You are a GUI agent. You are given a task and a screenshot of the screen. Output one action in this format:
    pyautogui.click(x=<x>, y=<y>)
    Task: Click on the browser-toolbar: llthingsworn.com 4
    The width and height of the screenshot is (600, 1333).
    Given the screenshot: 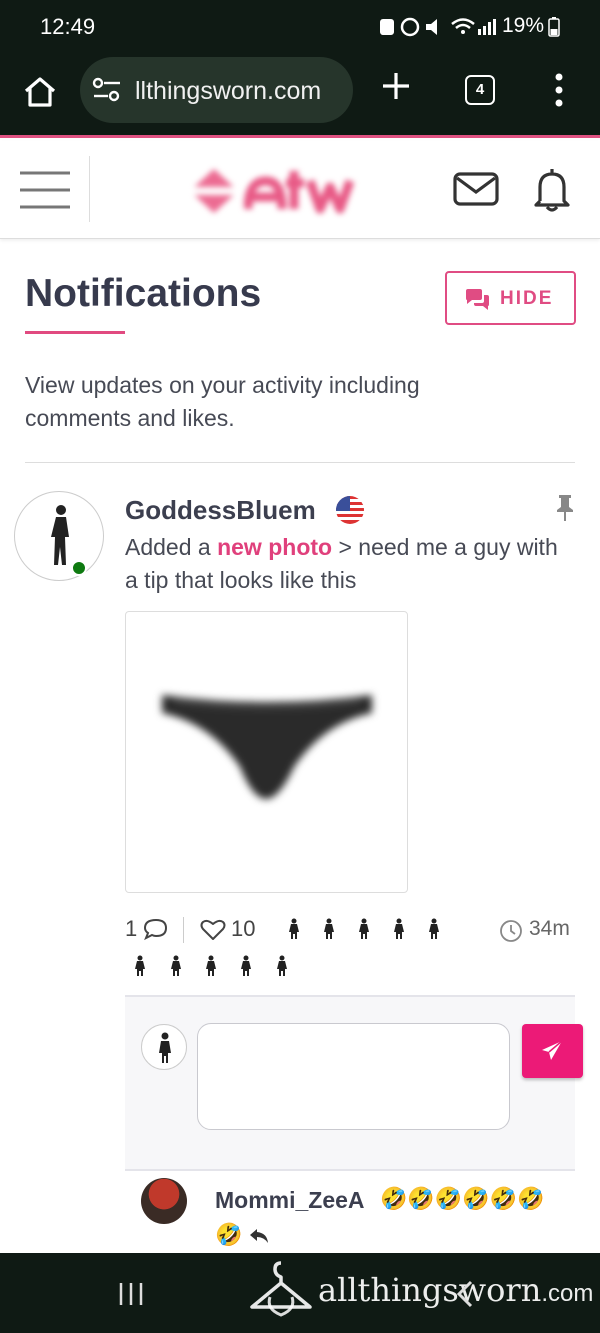 What is the action you would take?
    pyautogui.click(x=300, y=95)
    